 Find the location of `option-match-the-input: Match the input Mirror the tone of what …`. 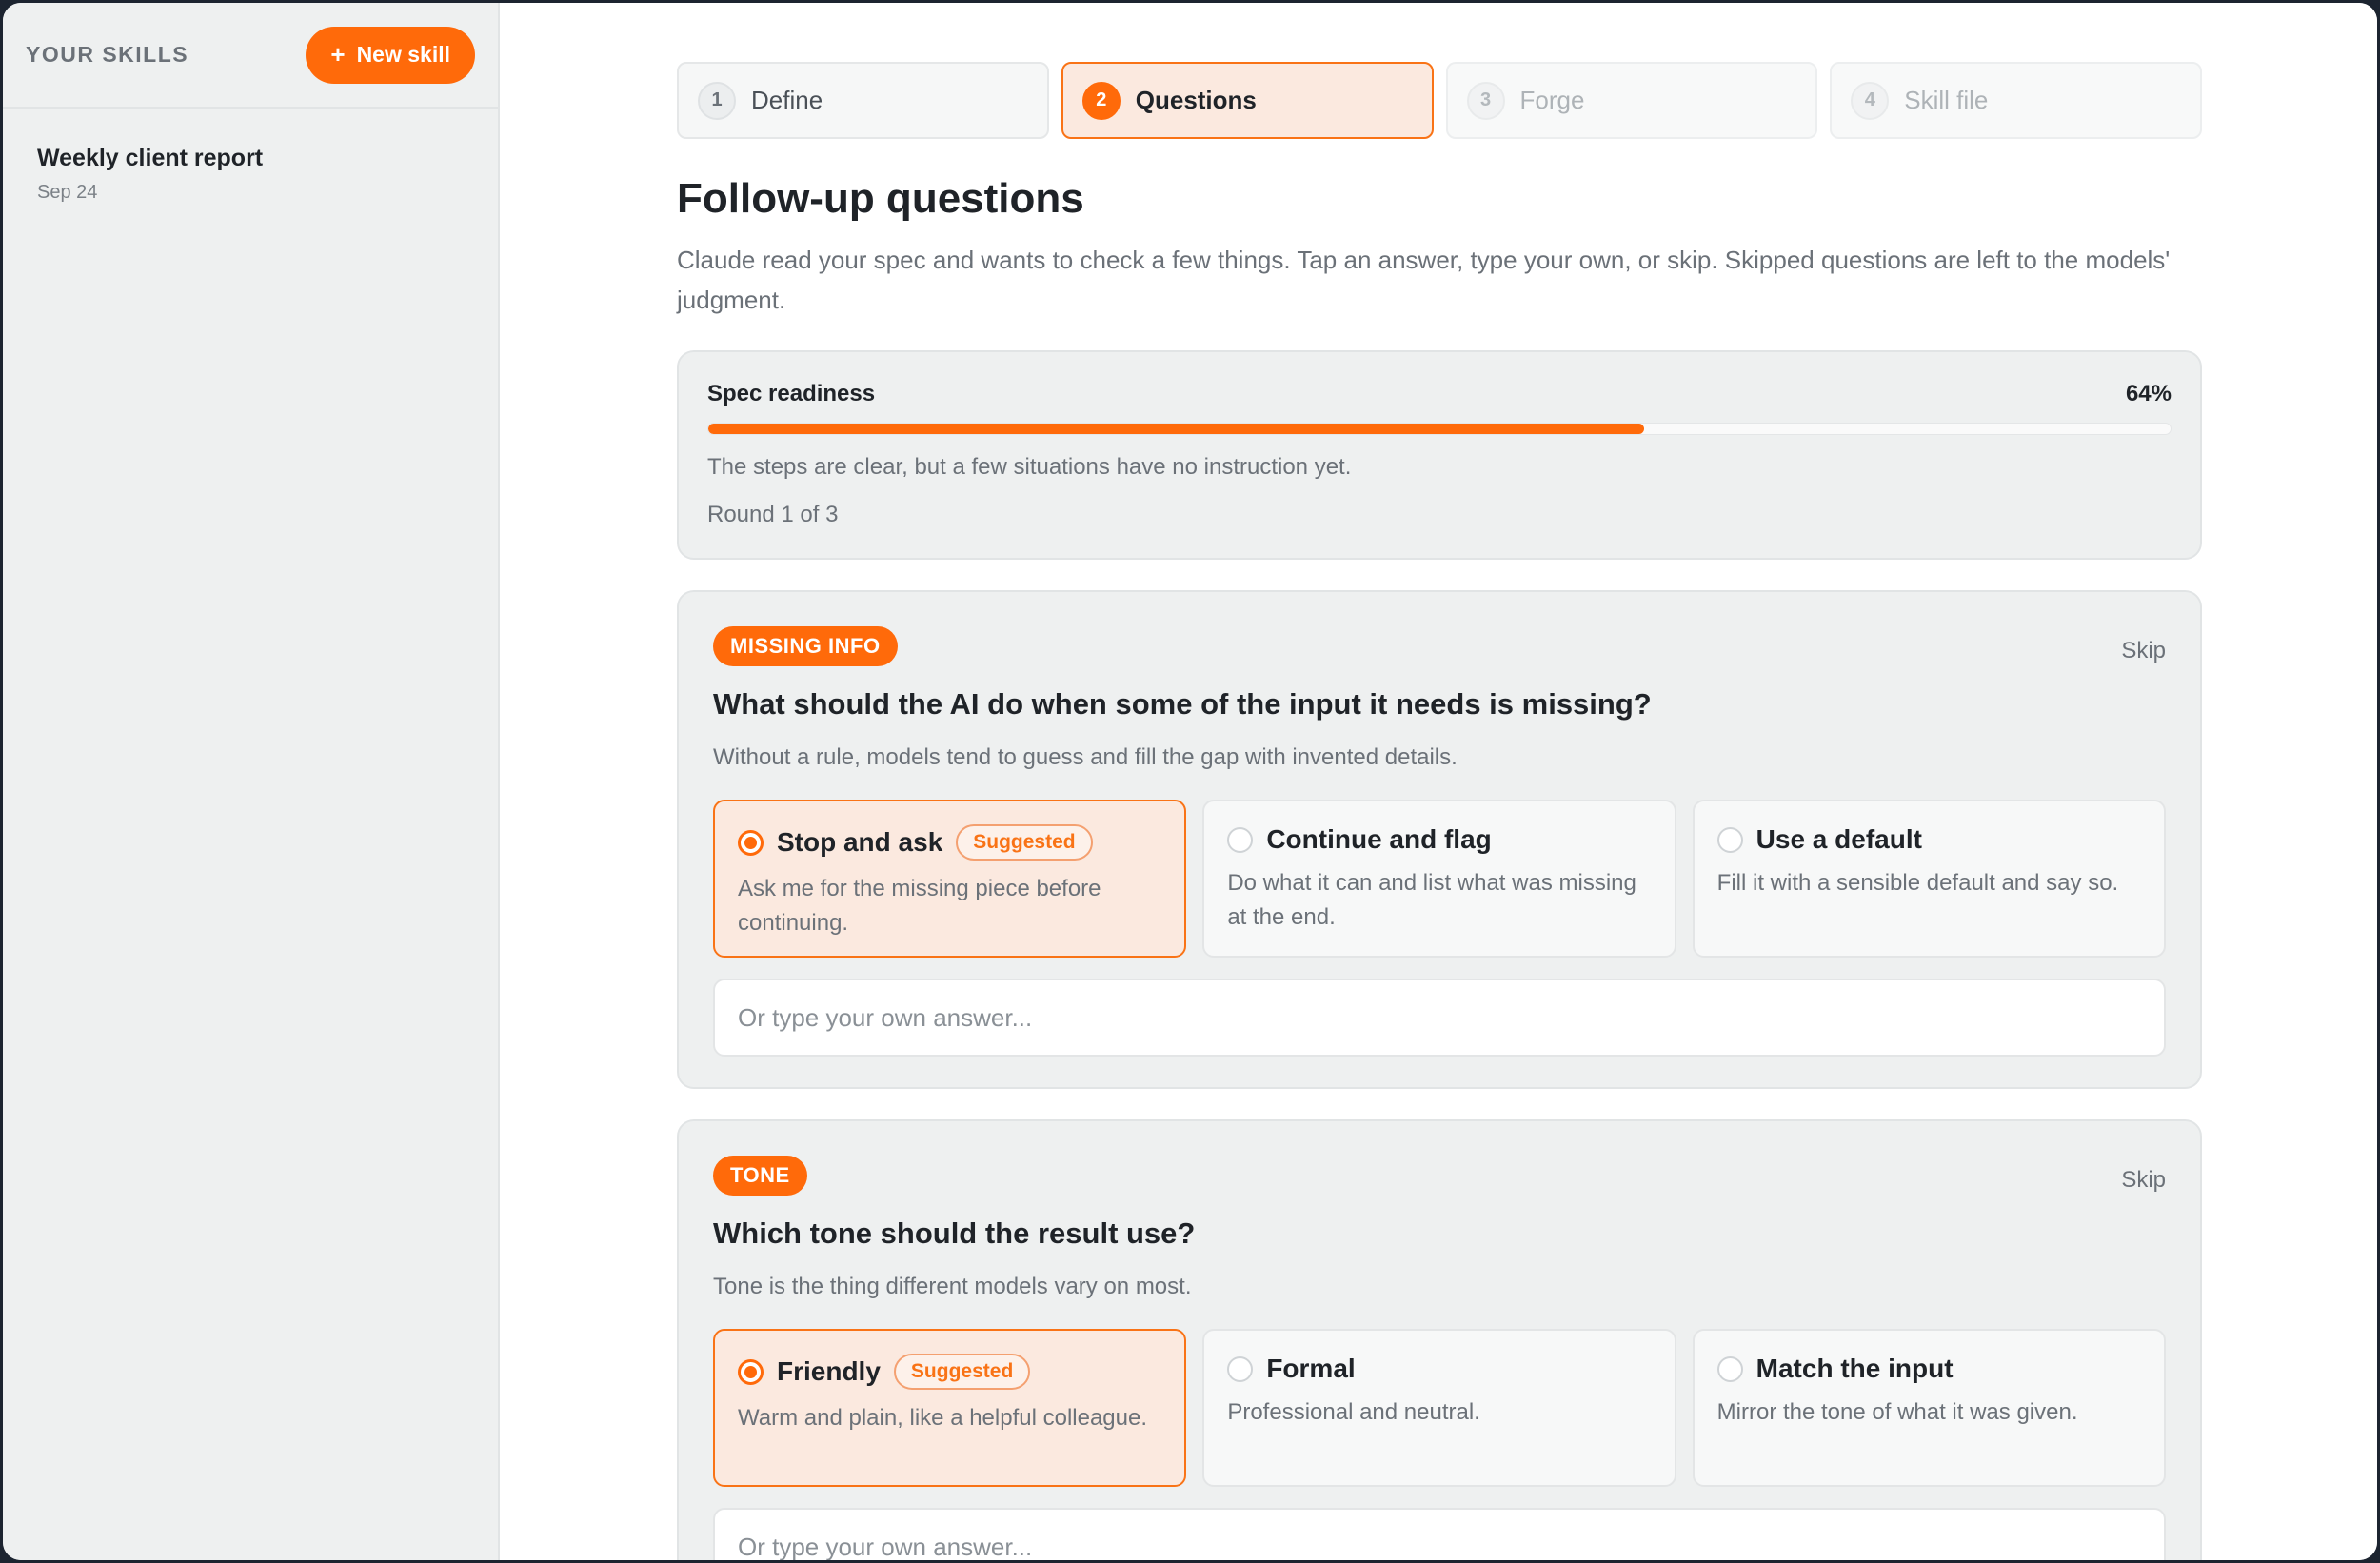

option-match-the-input: Match the input Mirror the tone of what … is located at coordinates (1929, 1408).